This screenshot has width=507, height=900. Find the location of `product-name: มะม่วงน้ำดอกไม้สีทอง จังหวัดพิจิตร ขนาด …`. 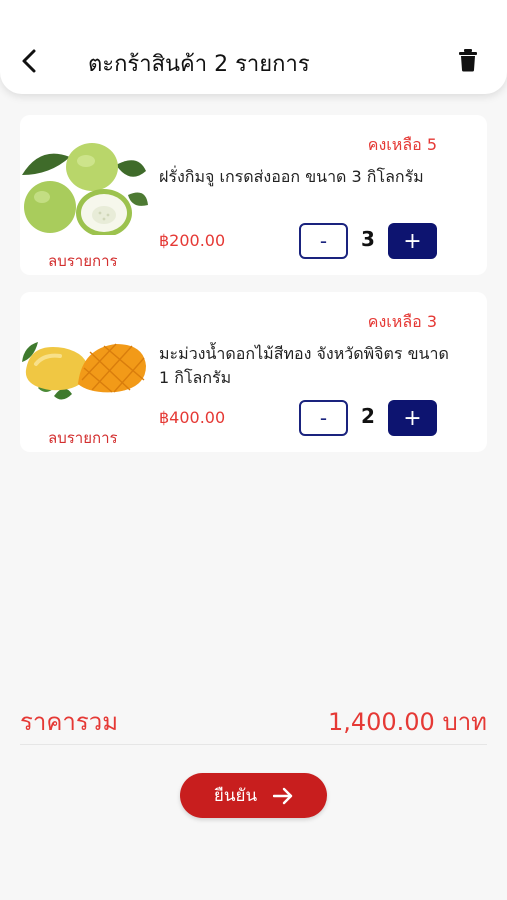

product-name: มะม่วงน้ำดอกไม้สีทอง จังหวัดพิจิตร ขนาด … is located at coordinates (304, 365).